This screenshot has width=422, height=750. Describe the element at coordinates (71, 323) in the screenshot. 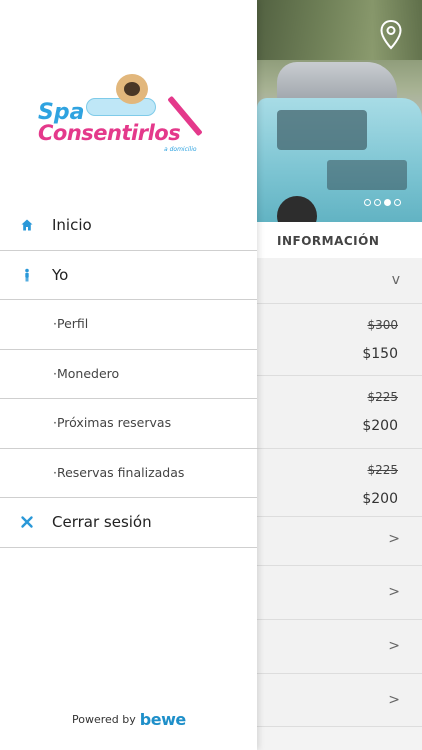

I see `menu-item-label: ·Perfil` at that location.